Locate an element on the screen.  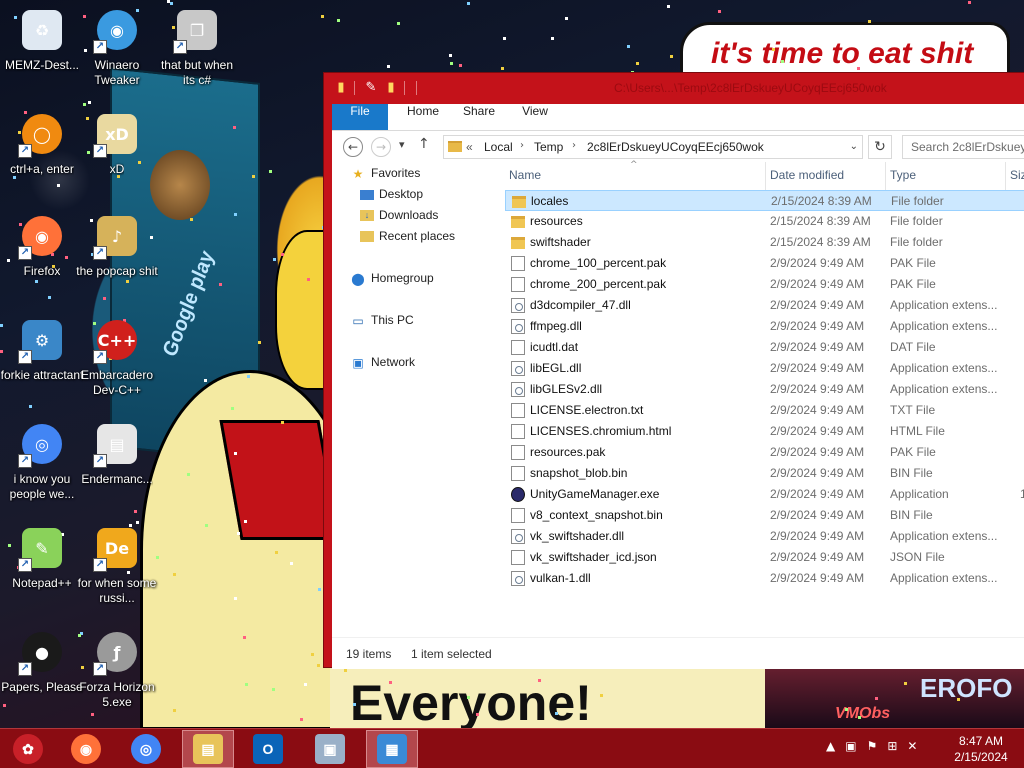
action-center-flag-icon: ⚑ is located at coordinates (872, 749).